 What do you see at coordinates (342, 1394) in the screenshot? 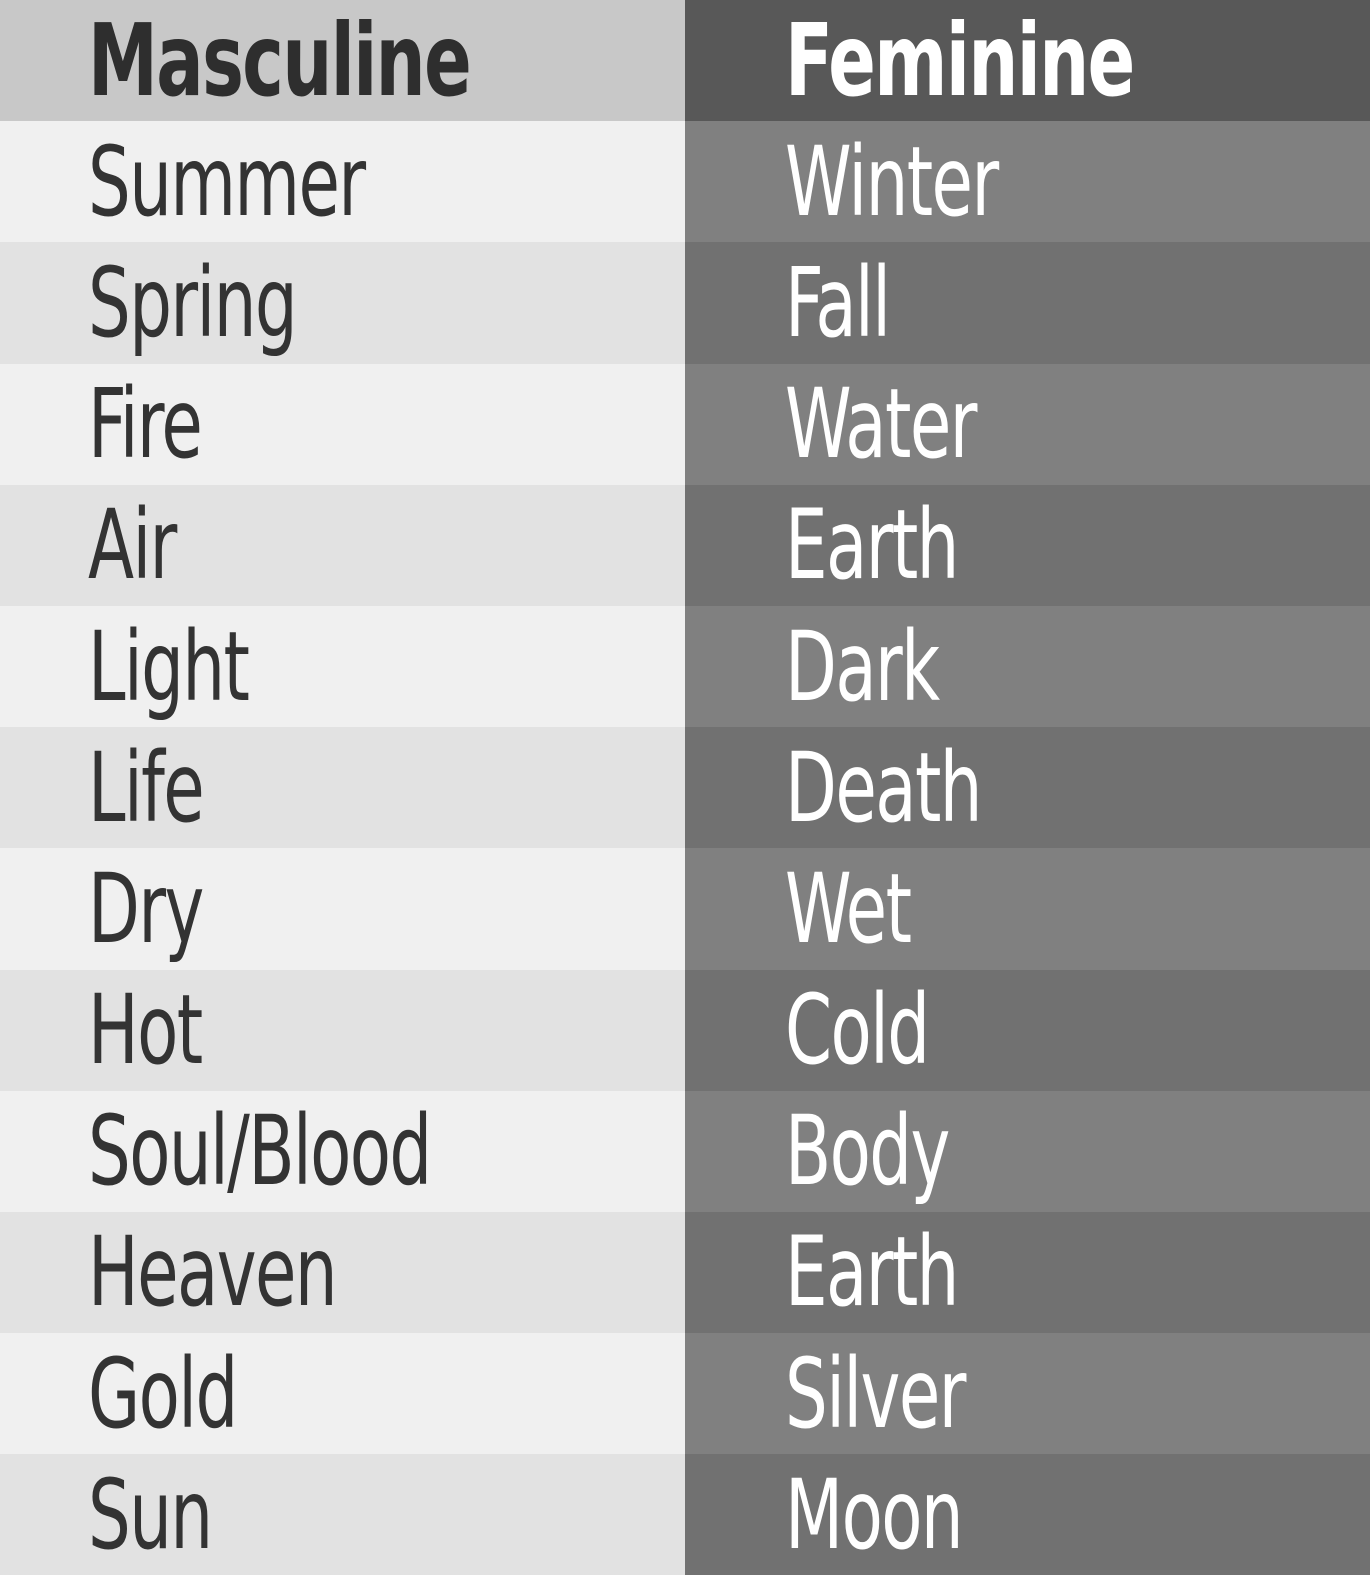
I see `table-cell-masculine: Gold` at bounding box center [342, 1394].